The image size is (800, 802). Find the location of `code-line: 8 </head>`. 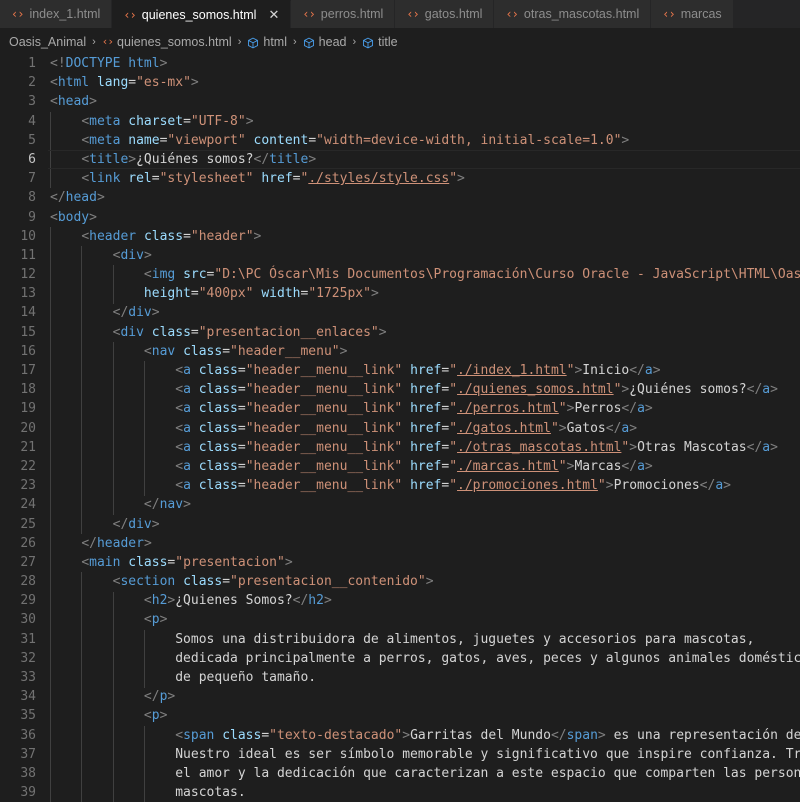

code-line: 8 </head> is located at coordinates (400, 197).